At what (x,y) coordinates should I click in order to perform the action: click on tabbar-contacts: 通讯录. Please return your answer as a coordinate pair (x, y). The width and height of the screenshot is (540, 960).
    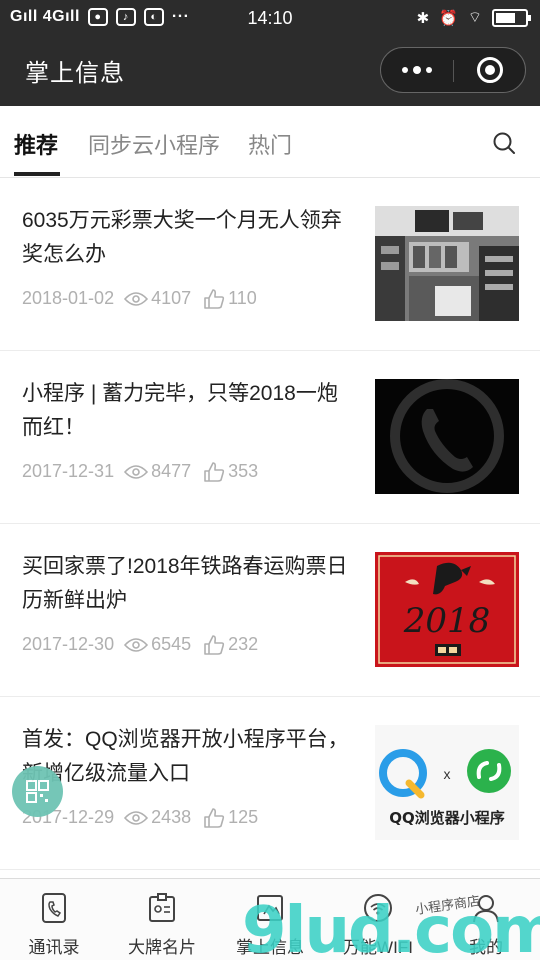
    Looking at the image, I should click on (54, 919).